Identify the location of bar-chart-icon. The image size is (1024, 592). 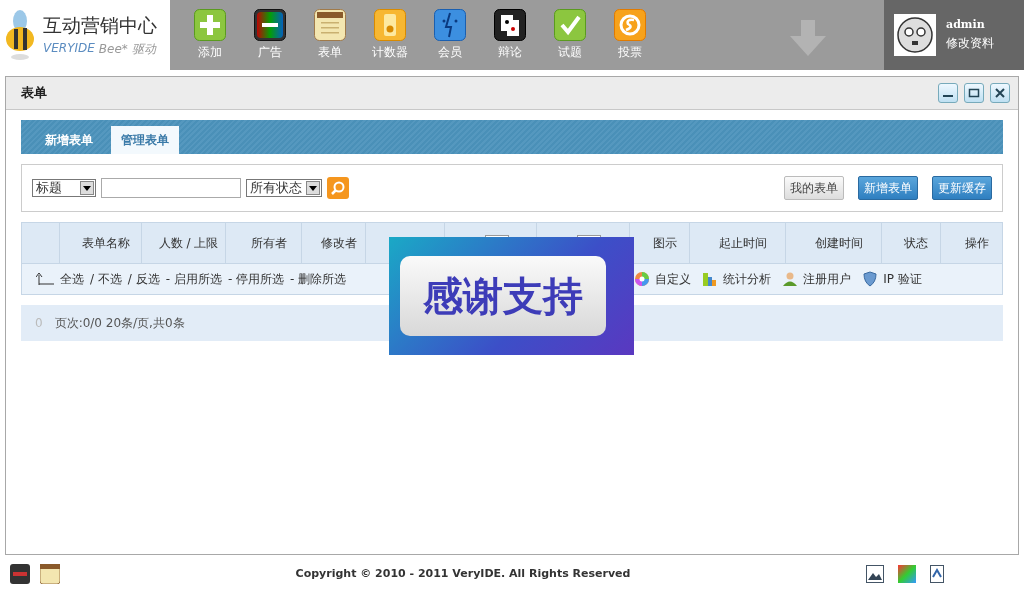
(710, 279).